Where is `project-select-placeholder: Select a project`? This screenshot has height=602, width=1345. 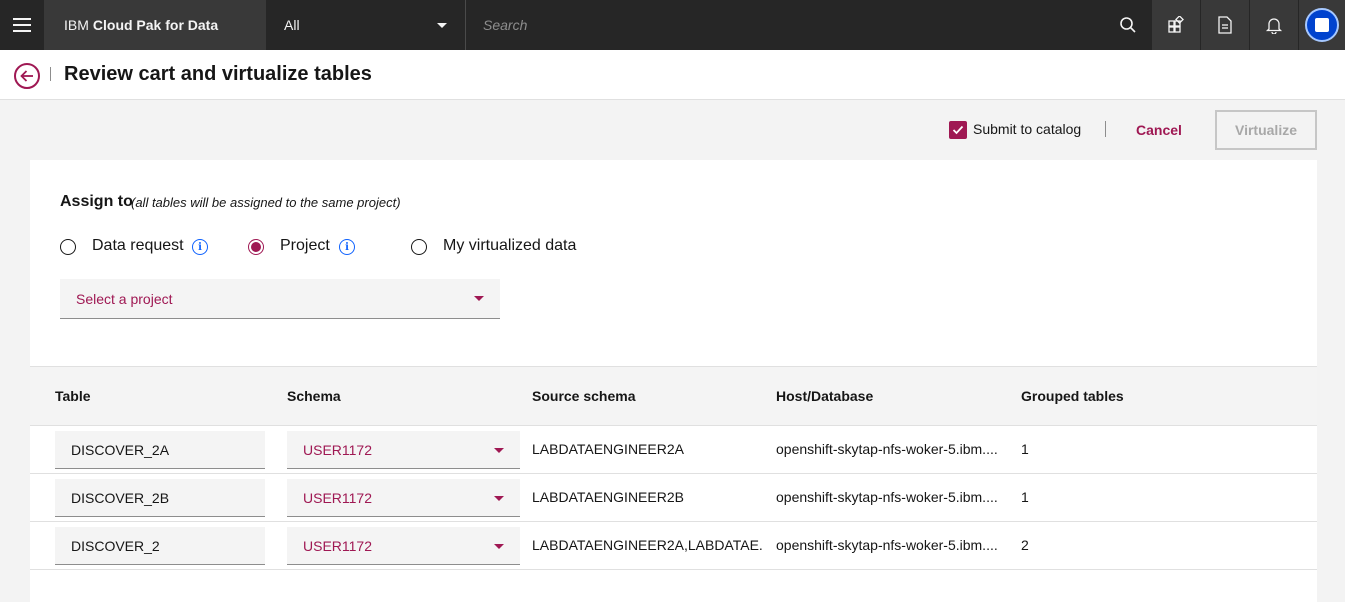 project-select-placeholder: Select a project is located at coordinates (124, 298).